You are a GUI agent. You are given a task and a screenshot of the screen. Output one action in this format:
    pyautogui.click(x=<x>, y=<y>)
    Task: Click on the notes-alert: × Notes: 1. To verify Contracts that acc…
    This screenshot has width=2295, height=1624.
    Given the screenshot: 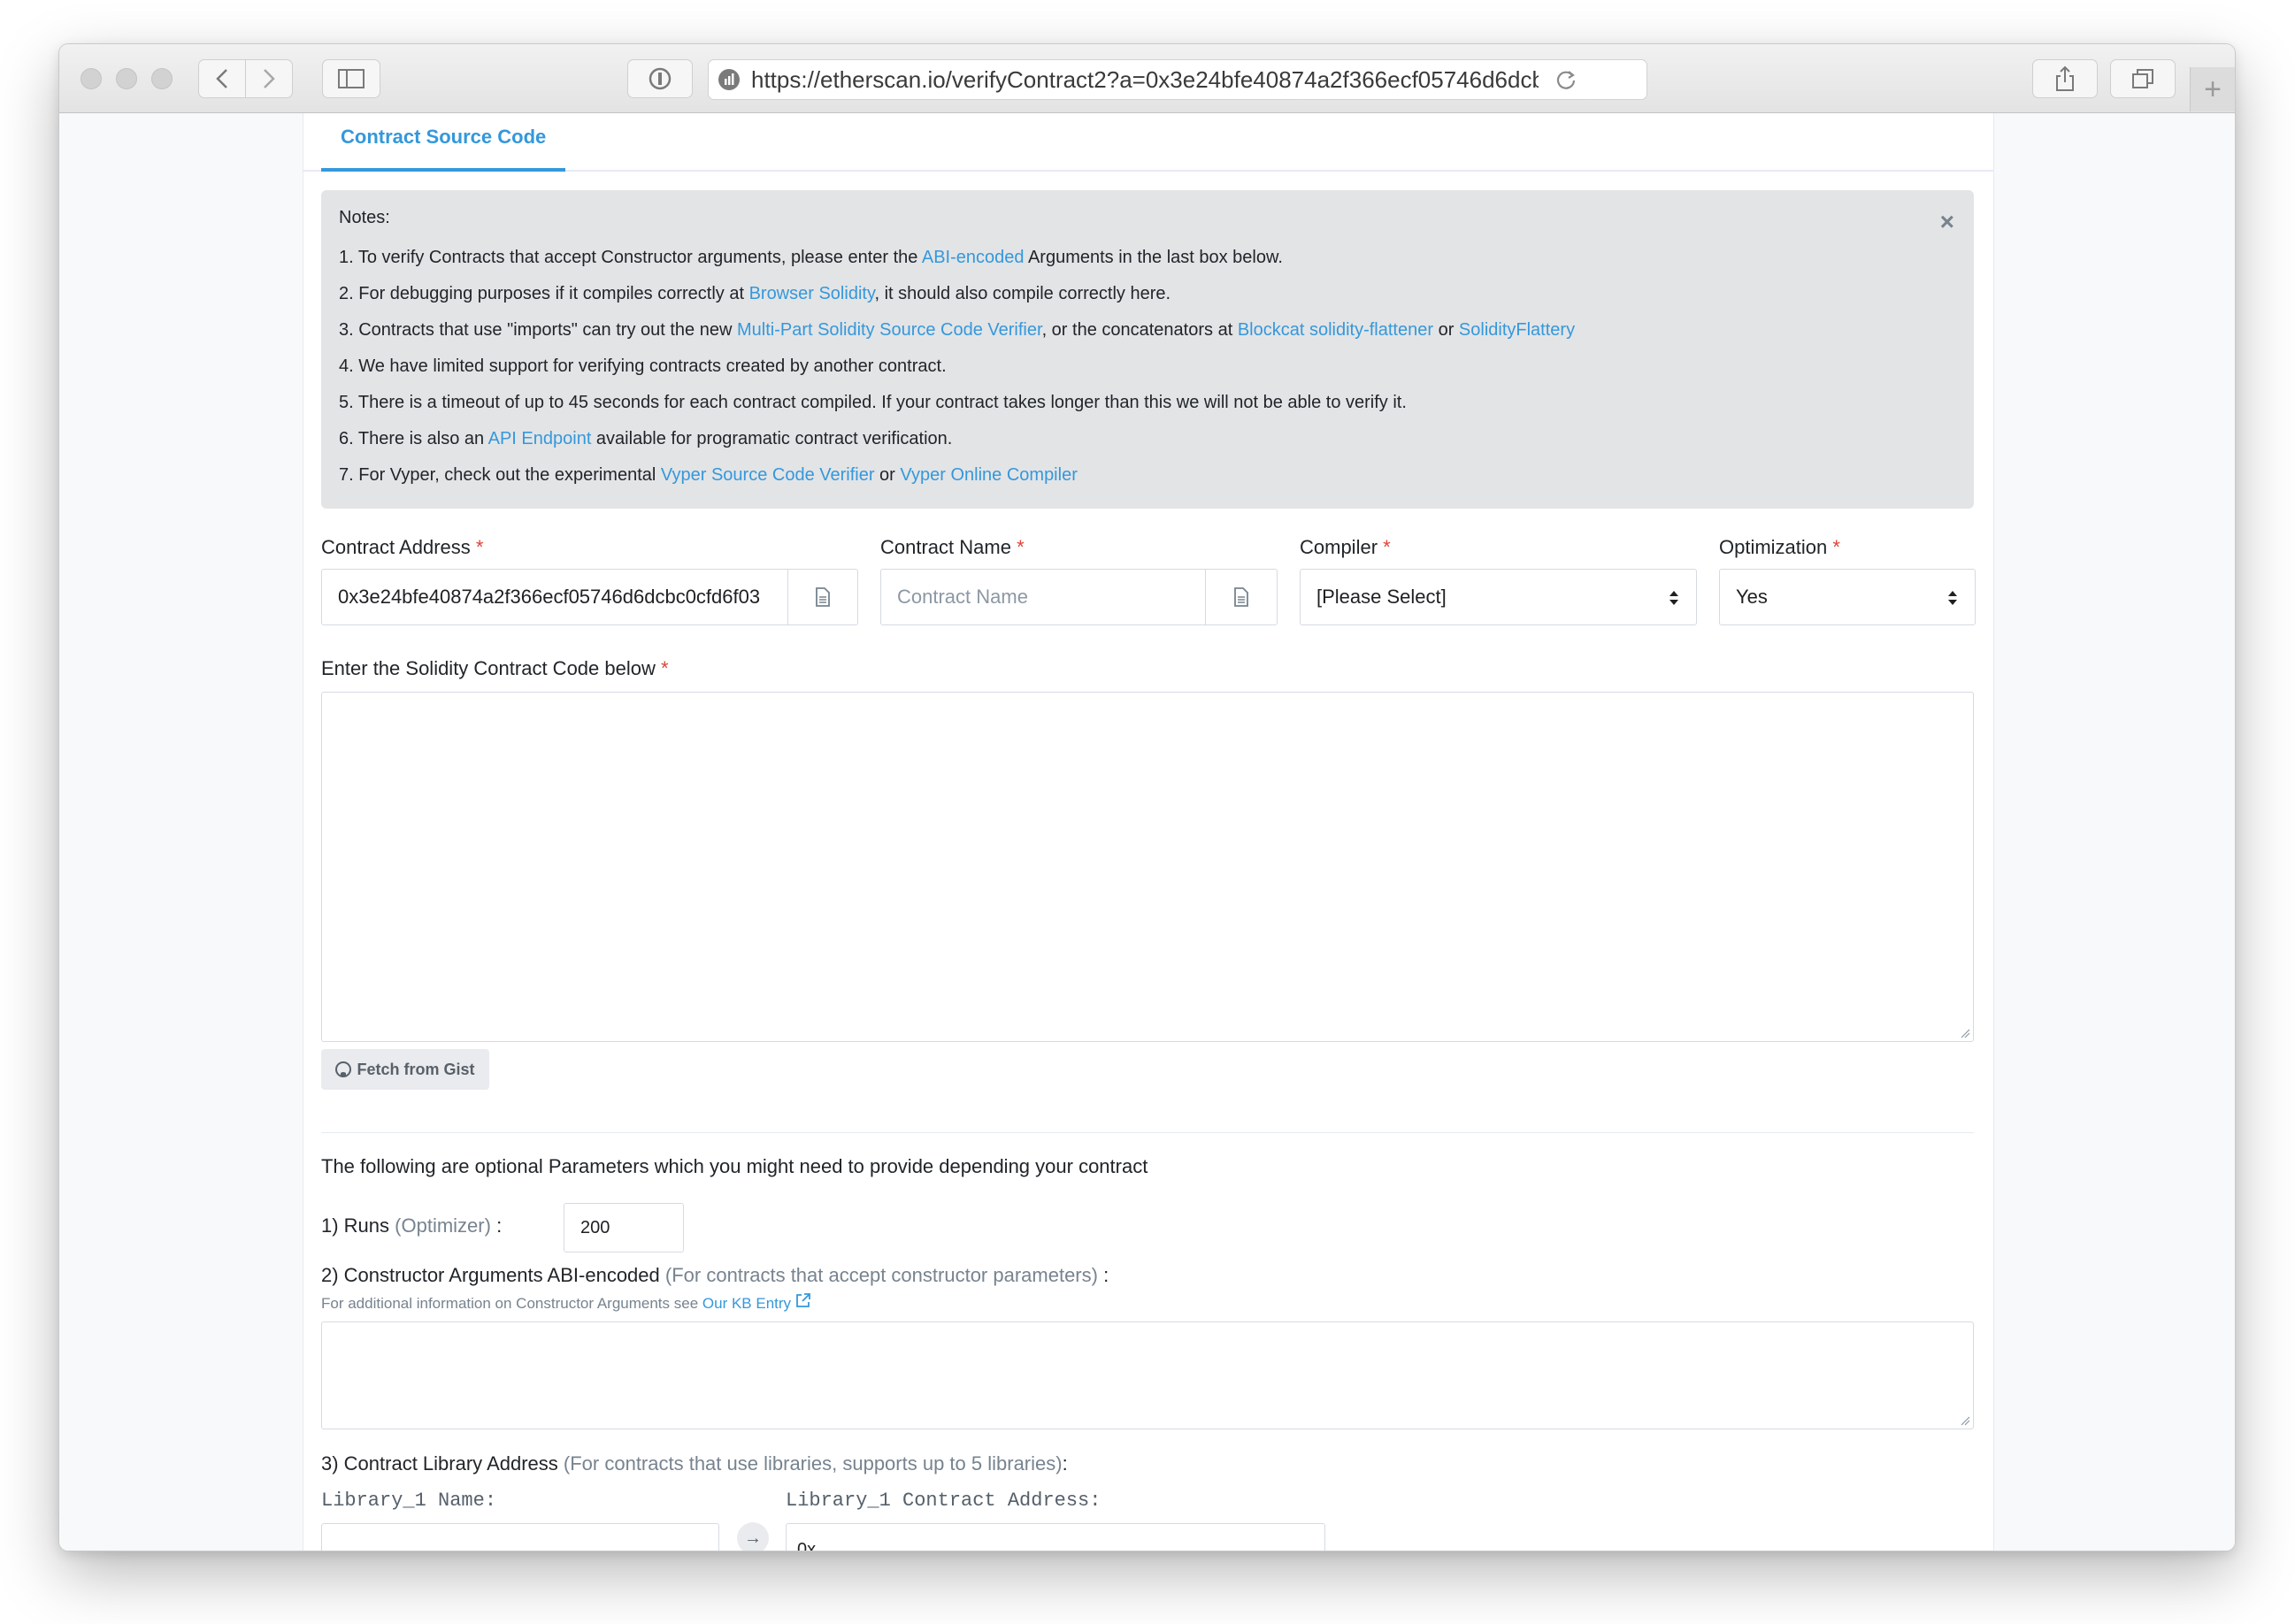 What is the action you would take?
    pyautogui.click(x=1147, y=349)
    